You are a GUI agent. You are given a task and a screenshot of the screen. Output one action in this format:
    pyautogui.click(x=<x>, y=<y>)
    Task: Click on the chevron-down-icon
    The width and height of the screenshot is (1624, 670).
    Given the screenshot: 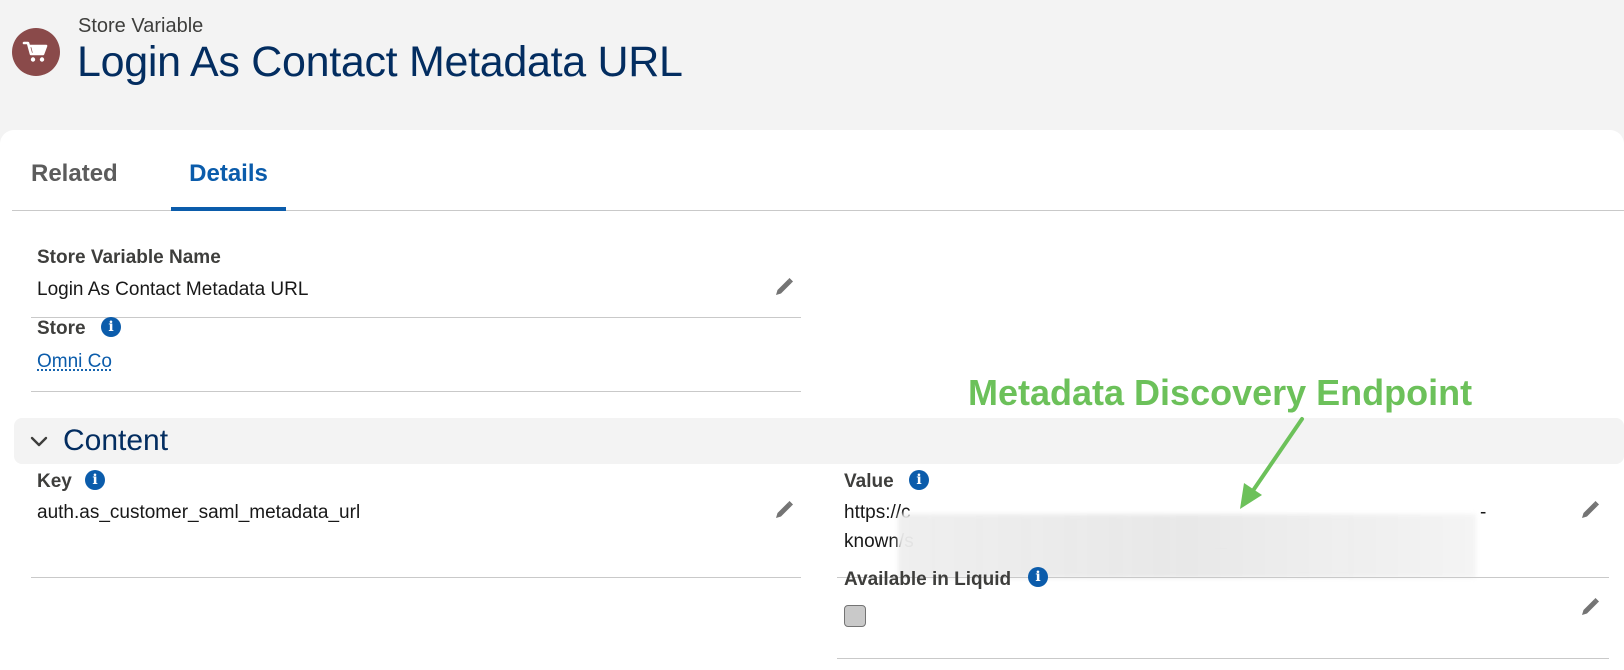 What is the action you would take?
    pyautogui.click(x=39, y=441)
    